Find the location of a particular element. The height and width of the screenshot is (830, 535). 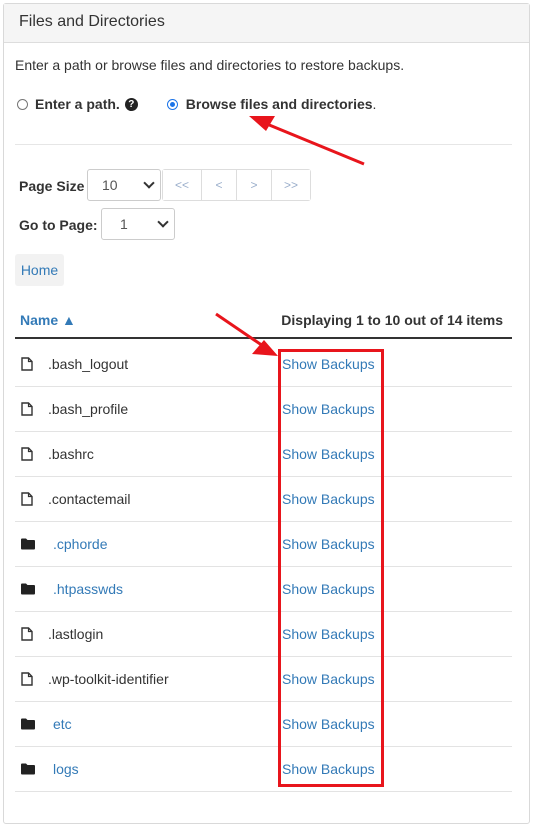

table-row: logs Show Backups is located at coordinates (263, 769).